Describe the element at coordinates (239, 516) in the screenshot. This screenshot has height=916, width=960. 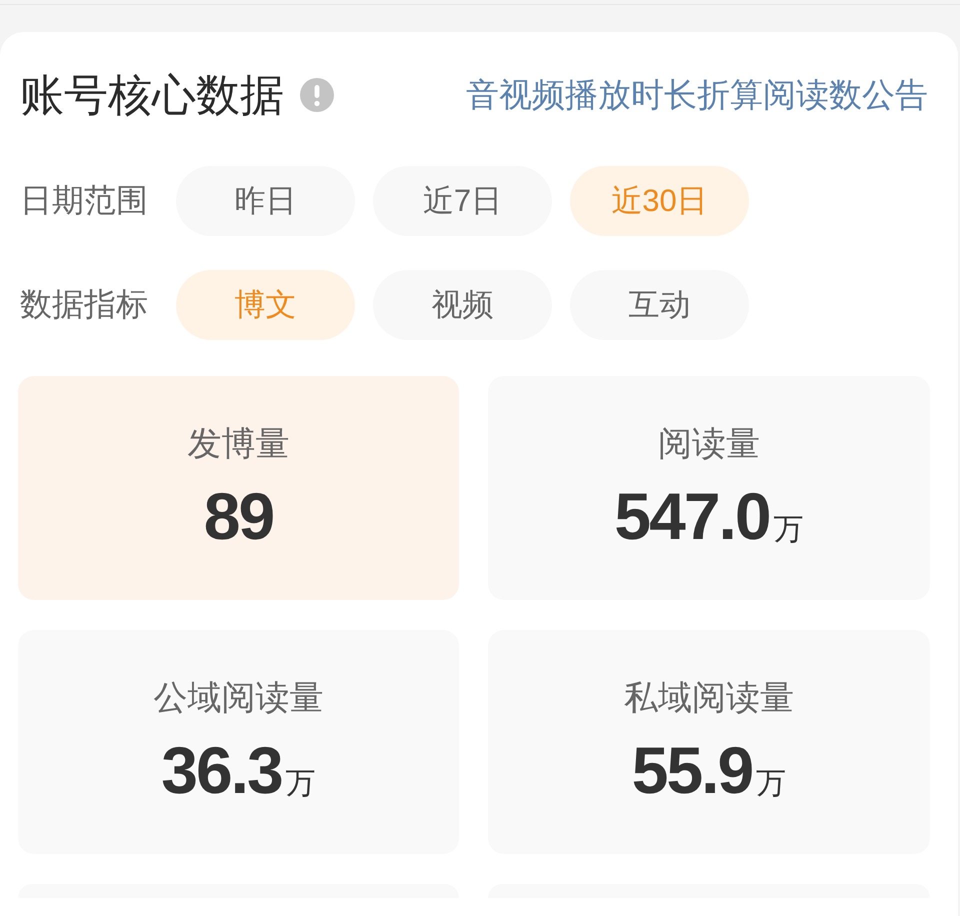
I see `stat-value: 89` at that location.